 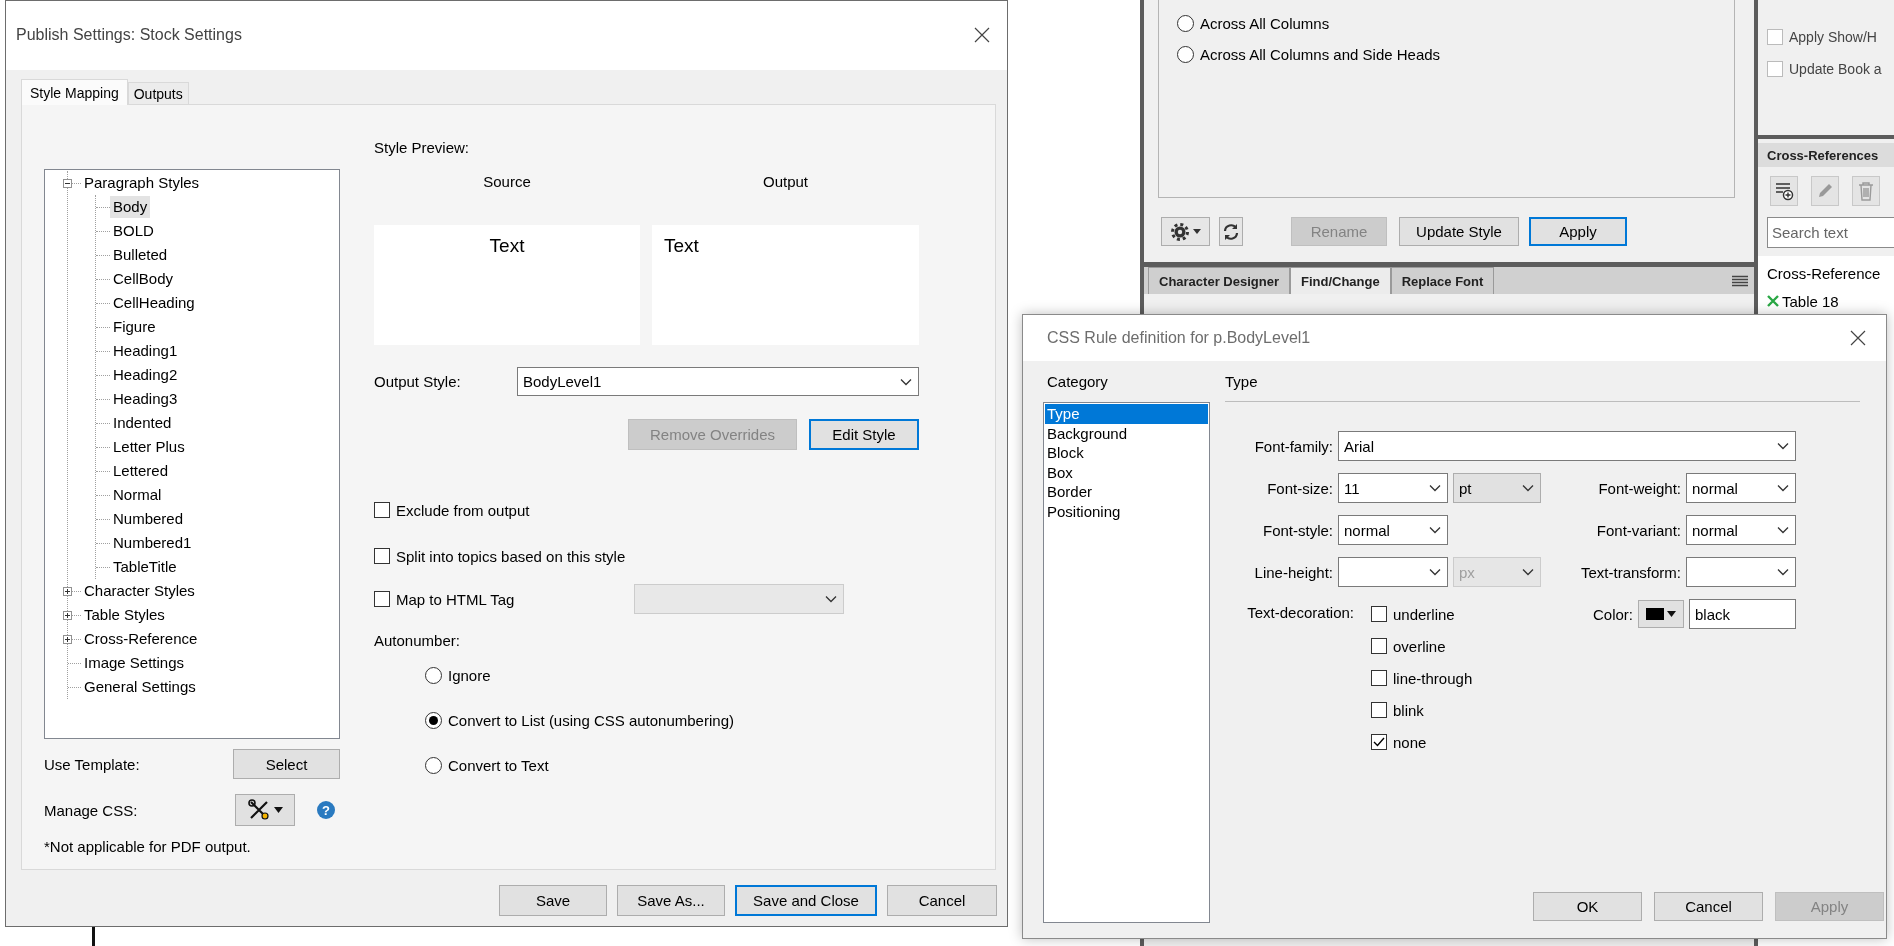 What do you see at coordinates (1126, 492) in the screenshot?
I see `list-item: Border` at bounding box center [1126, 492].